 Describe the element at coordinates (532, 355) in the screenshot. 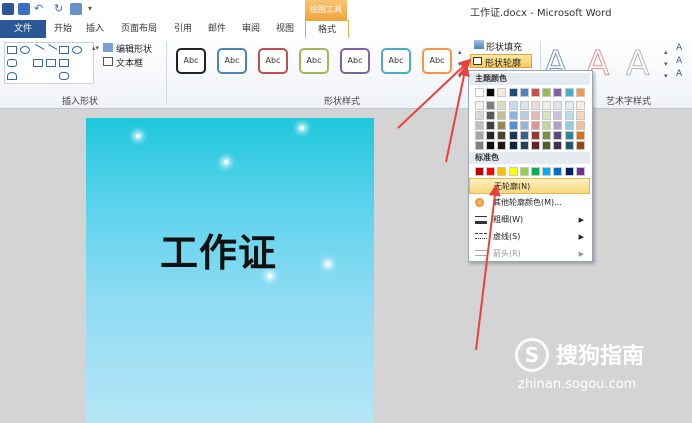

I see `sogou-logo: S` at that location.